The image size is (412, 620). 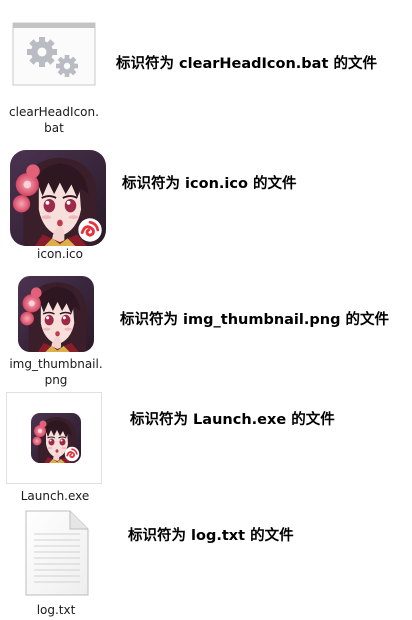 What do you see at coordinates (209, 184) in the screenshot?
I see `file-caption: 标识符为 icon.ico 的文件` at bounding box center [209, 184].